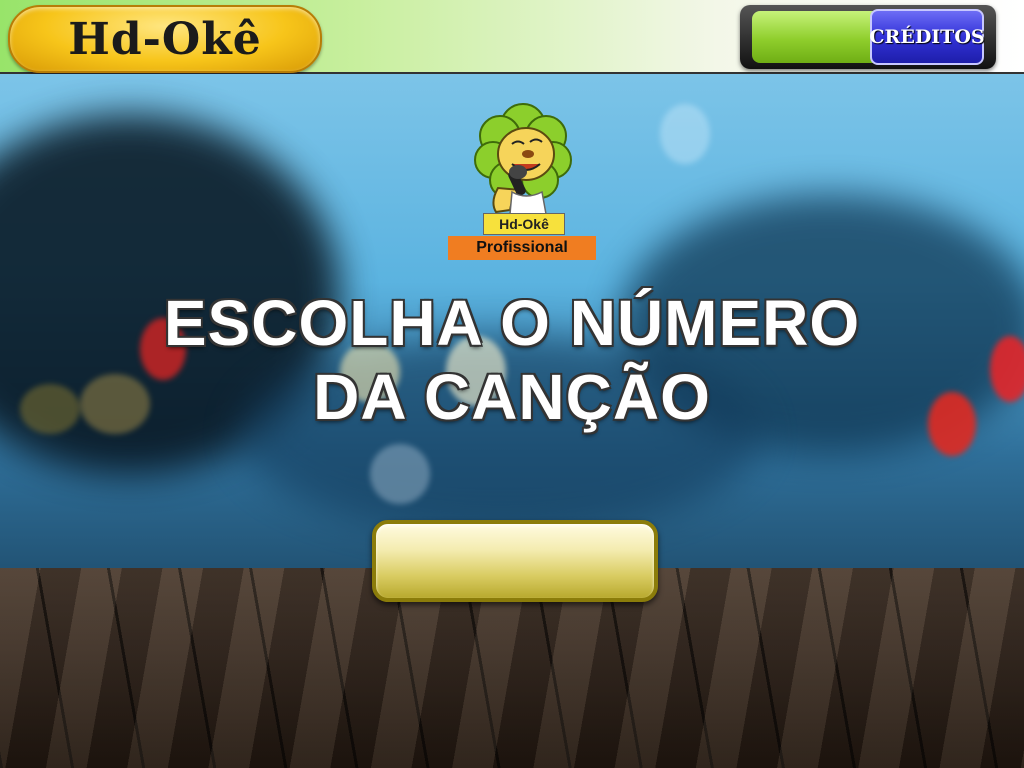  I want to click on brand-logo: Hd-Okê, so click(165, 39).